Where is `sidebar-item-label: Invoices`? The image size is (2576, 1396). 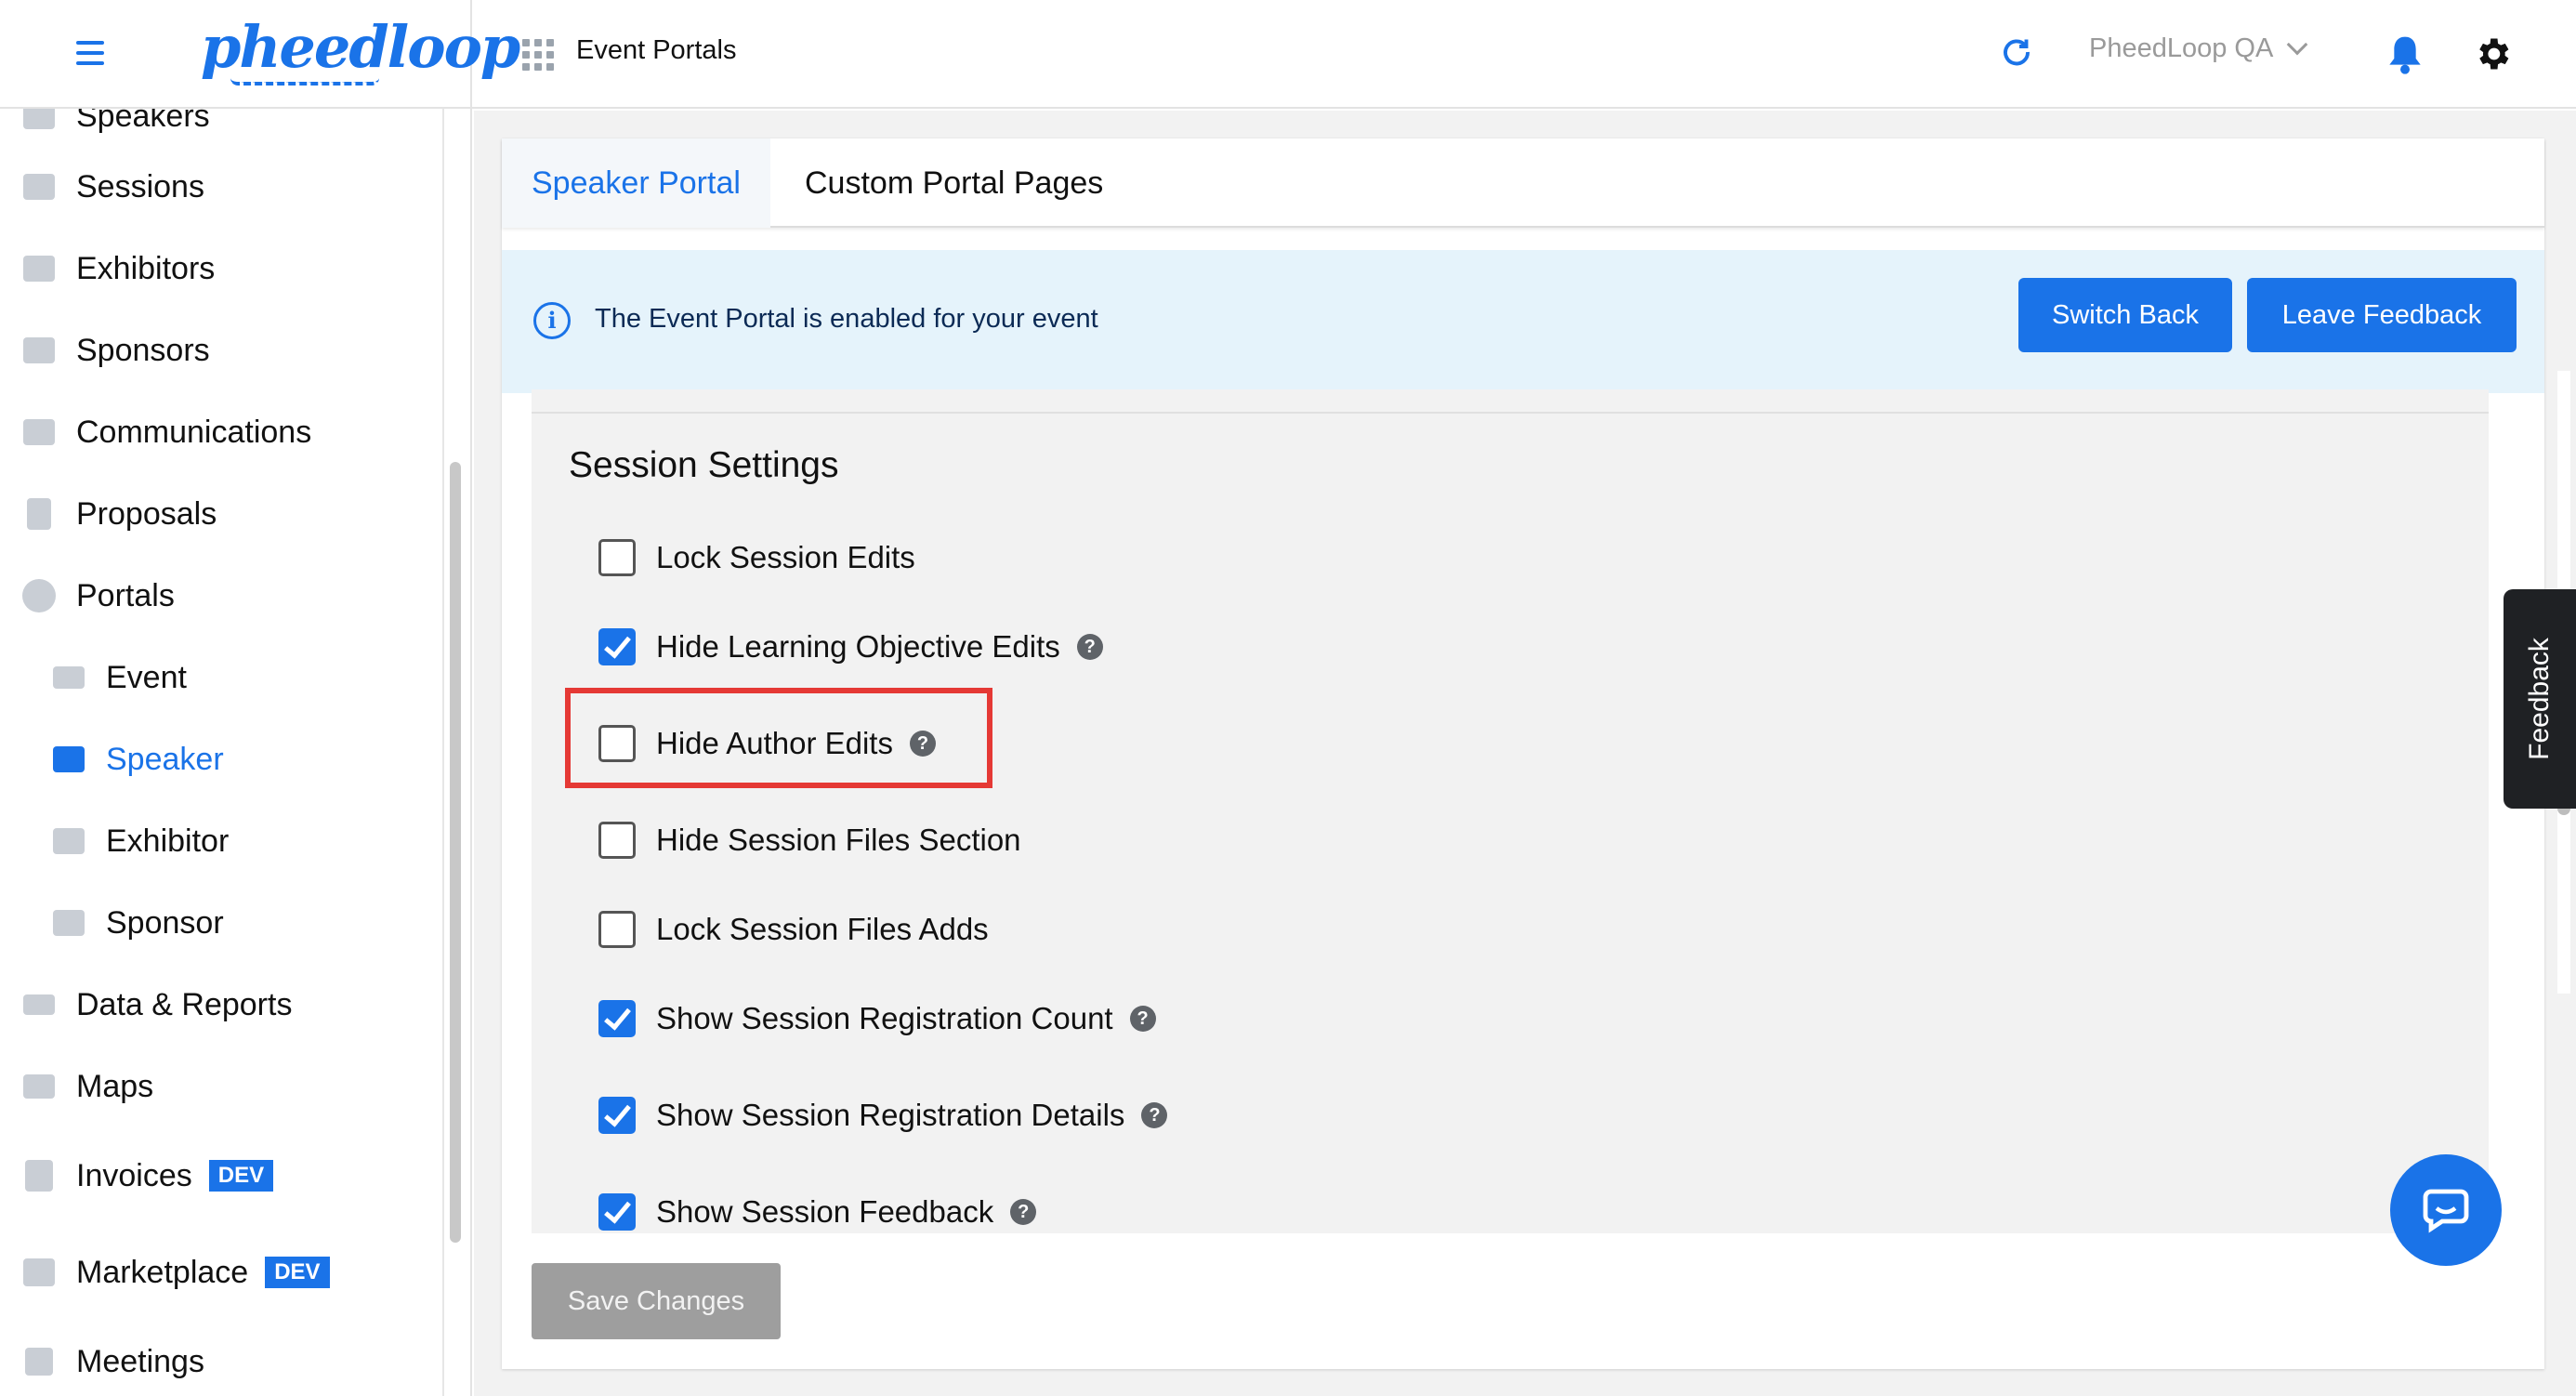 sidebar-item-label: Invoices is located at coordinates (134, 1175).